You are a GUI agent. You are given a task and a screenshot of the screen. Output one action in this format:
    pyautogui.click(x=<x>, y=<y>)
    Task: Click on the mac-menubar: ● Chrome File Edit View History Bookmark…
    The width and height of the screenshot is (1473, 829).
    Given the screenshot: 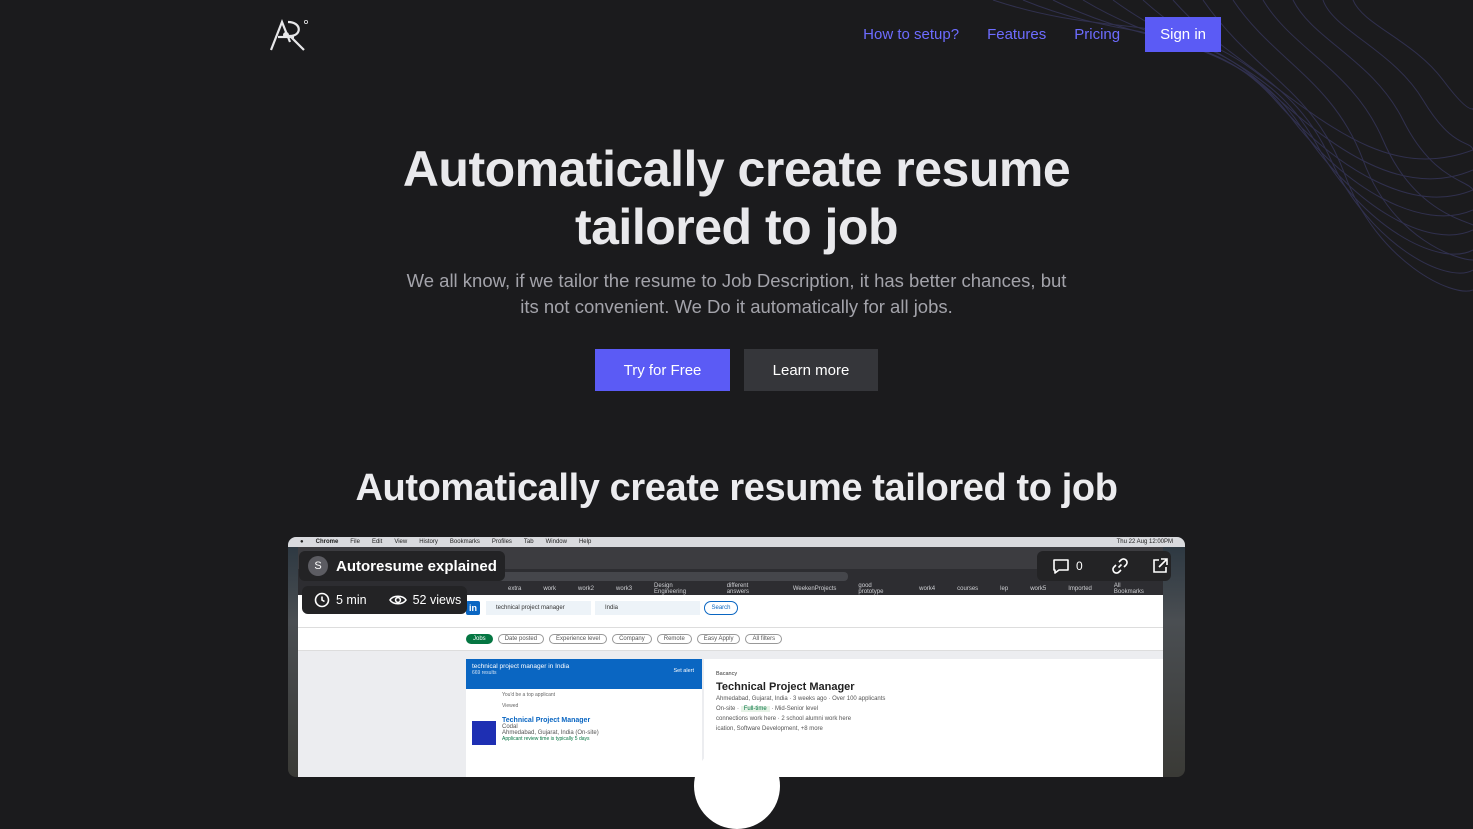 What is the action you would take?
    pyautogui.click(x=736, y=542)
    